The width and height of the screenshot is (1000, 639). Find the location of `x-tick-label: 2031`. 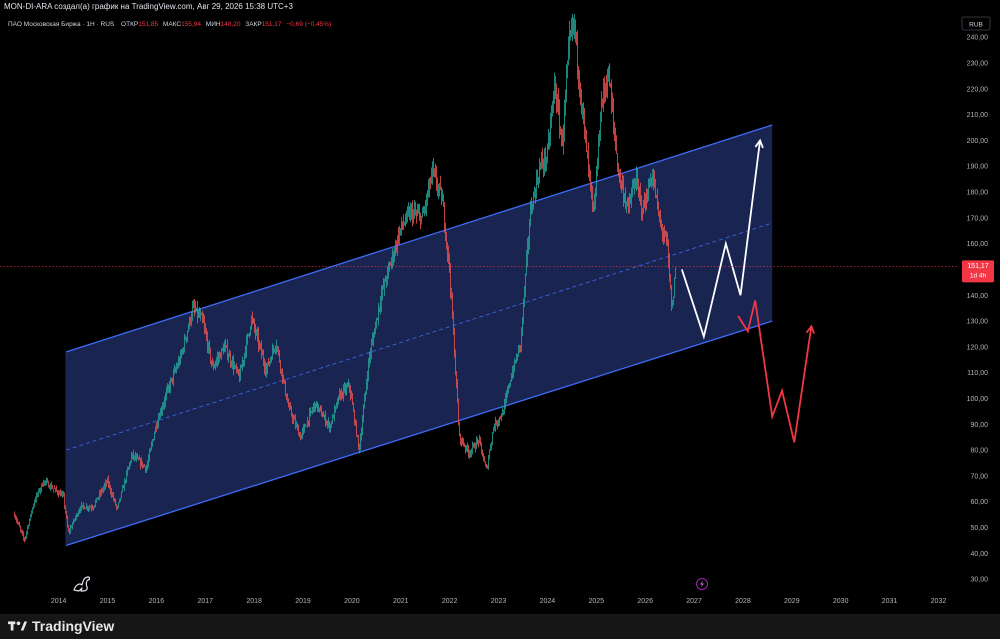

x-tick-label: 2031 is located at coordinates (890, 601).